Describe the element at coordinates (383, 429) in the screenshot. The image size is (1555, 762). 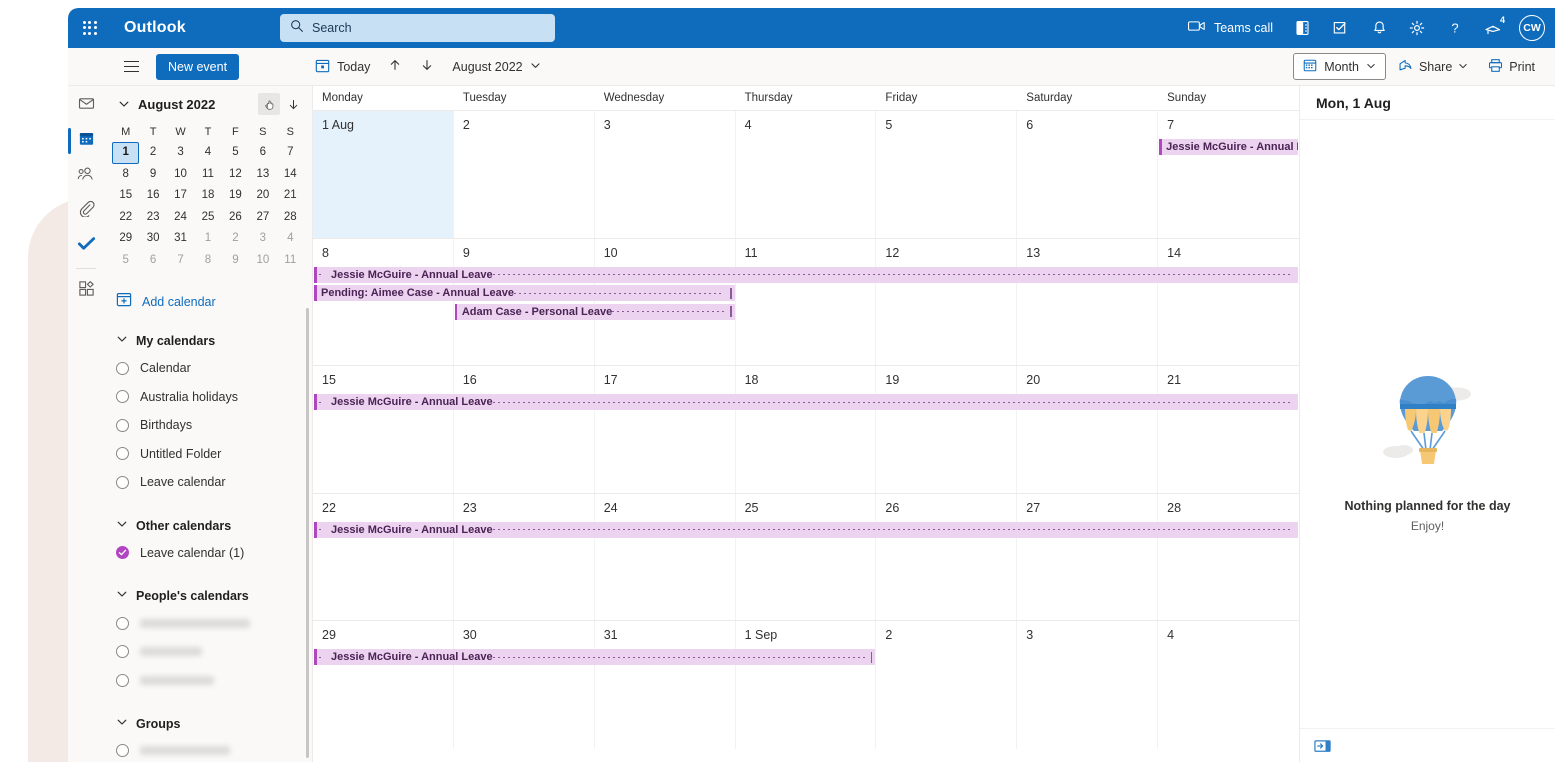
I see `calendar-day-cell: 15` at that location.